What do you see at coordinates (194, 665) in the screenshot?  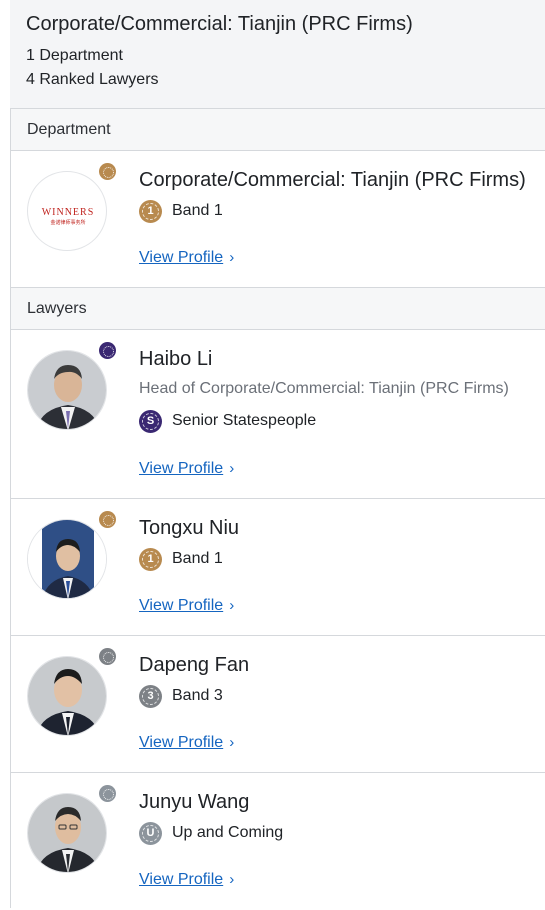 I see `lawyer-name: Dapeng Fan` at bounding box center [194, 665].